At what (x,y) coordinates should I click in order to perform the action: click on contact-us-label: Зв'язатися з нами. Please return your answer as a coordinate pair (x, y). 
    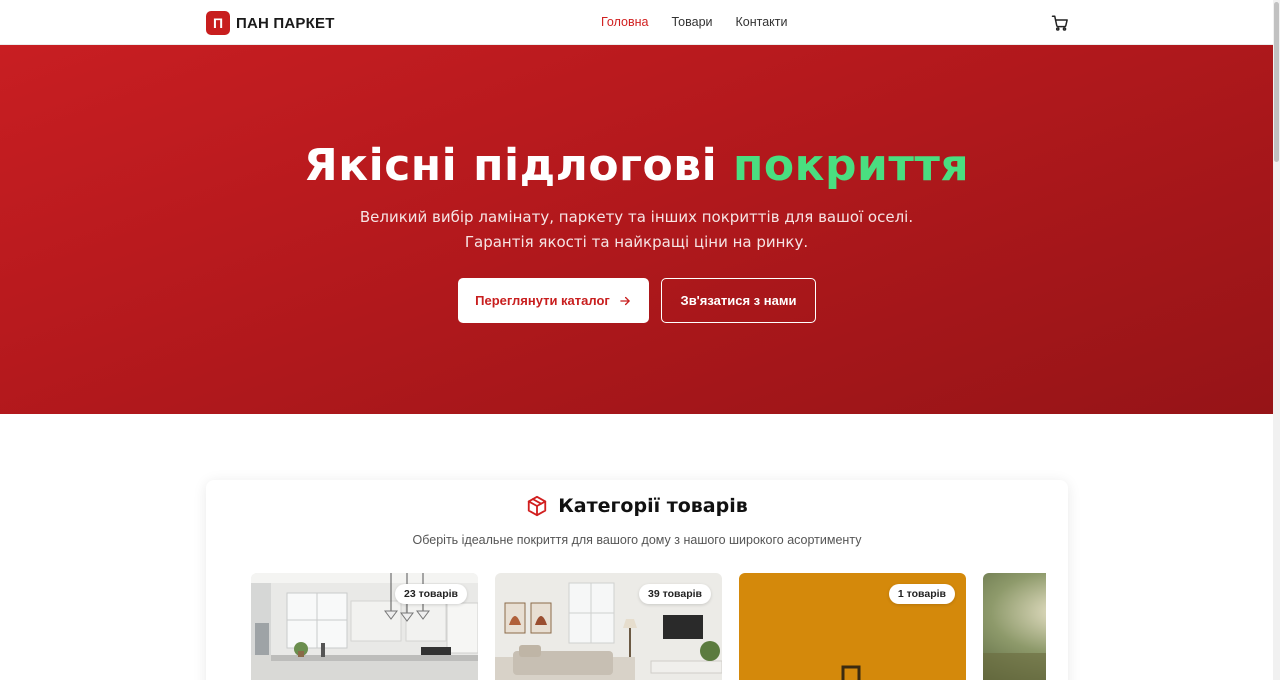
    Looking at the image, I should click on (738, 300).